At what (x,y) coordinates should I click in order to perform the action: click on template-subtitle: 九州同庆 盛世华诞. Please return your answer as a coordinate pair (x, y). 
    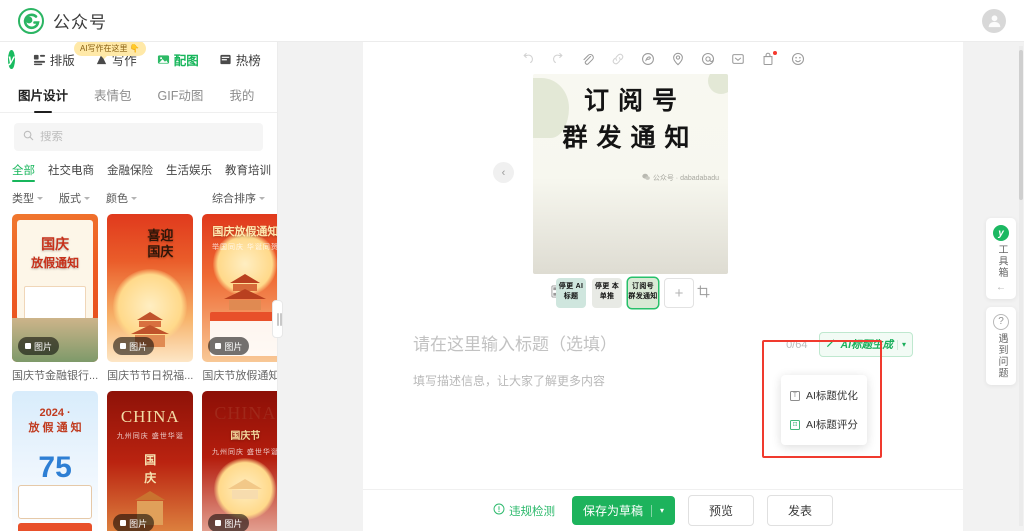
    Looking at the image, I should click on (150, 436).